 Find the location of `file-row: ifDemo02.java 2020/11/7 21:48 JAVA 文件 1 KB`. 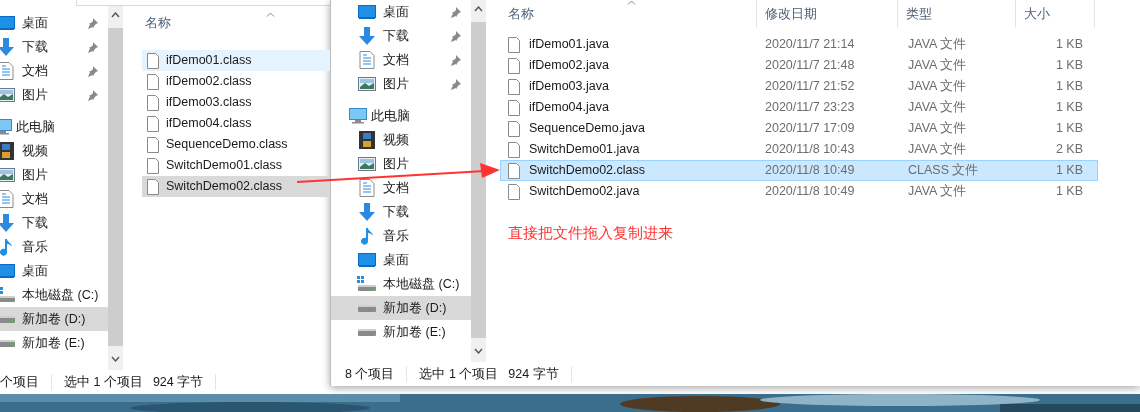

file-row: ifDemo02.java 2020/11/7 21:48 JAVA 文件 1 KB is located at coordinates (799, 65).